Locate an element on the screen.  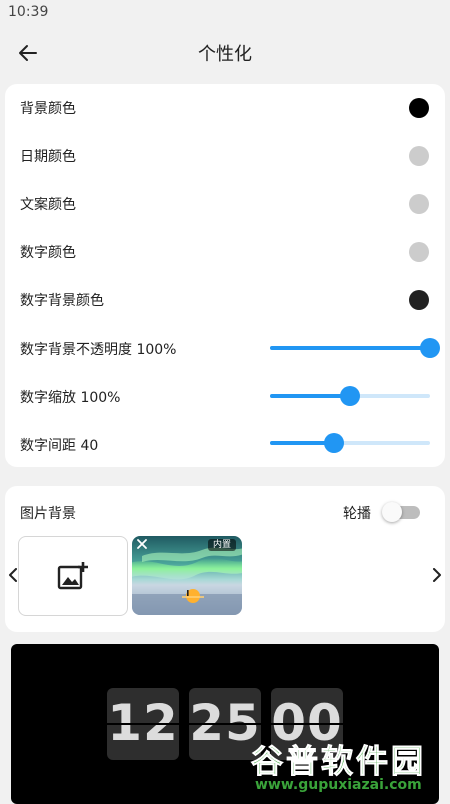
builtin-badge: 内置 is located at coordinates (221, 545).